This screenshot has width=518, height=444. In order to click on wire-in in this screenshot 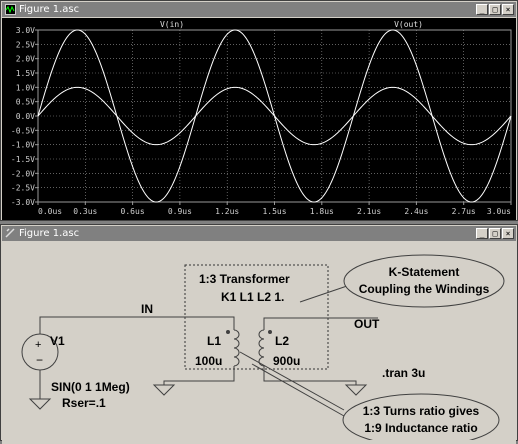, I will do `click(137, 323)`.